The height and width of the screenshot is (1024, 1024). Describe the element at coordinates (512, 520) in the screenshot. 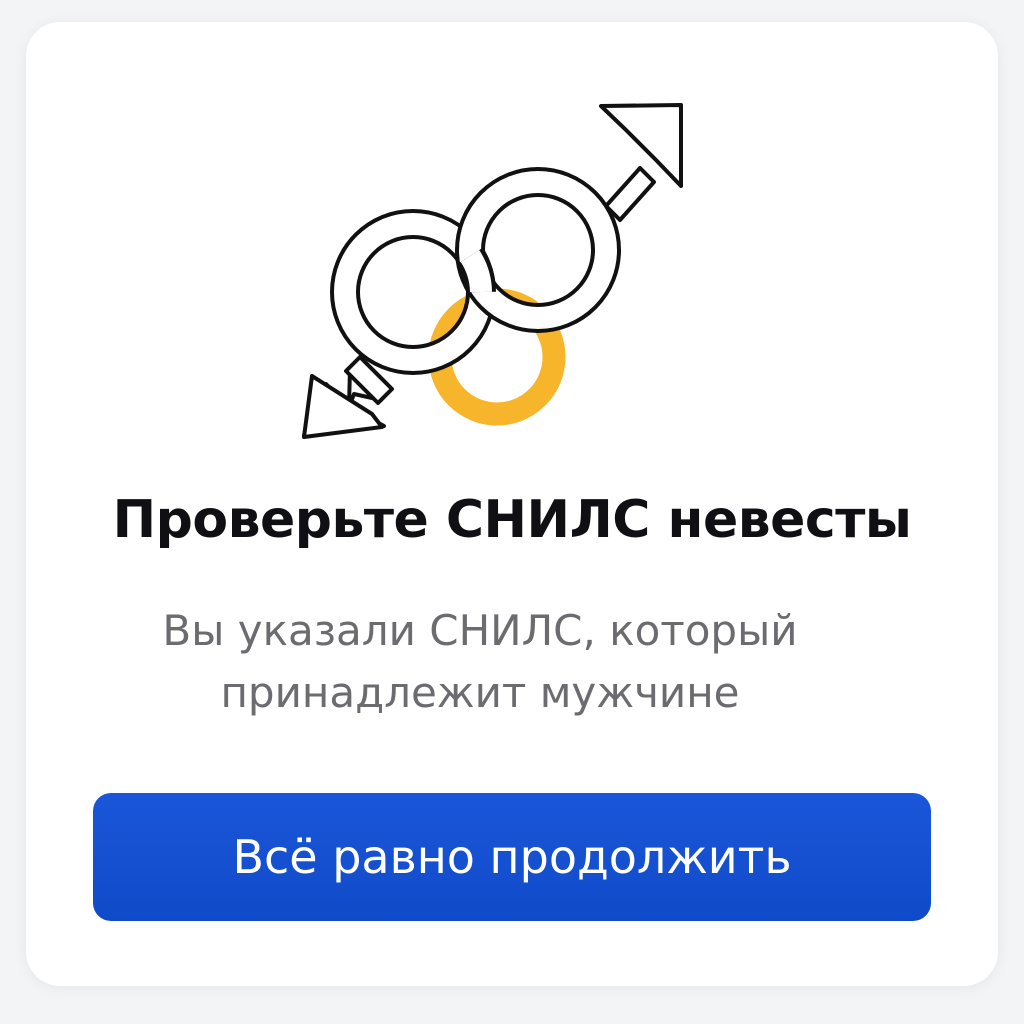

I see `page-title: Проверьте СНИЛС невесты` at that location.